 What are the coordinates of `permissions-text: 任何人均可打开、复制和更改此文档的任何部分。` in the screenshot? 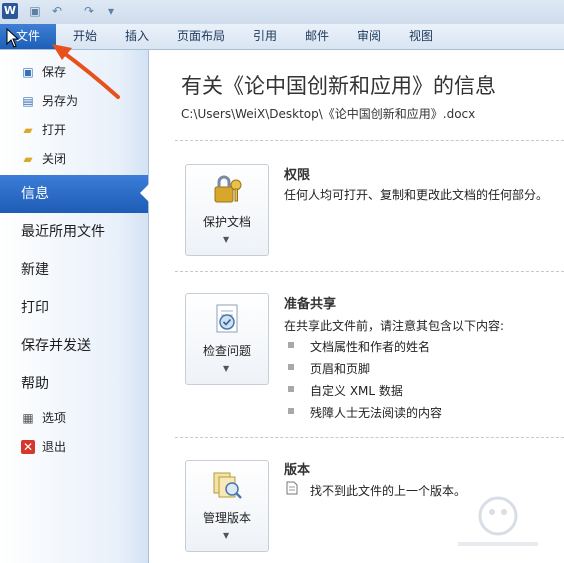 It's located at (416, 195).